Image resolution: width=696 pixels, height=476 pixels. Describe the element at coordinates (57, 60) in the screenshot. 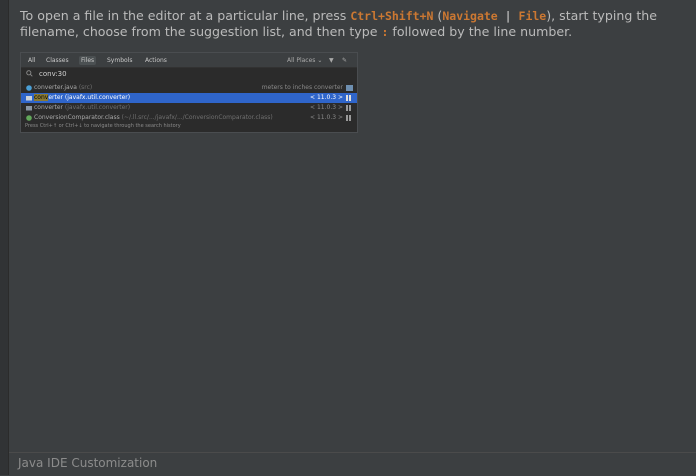

I see `tab-classes: Classes` at that location.